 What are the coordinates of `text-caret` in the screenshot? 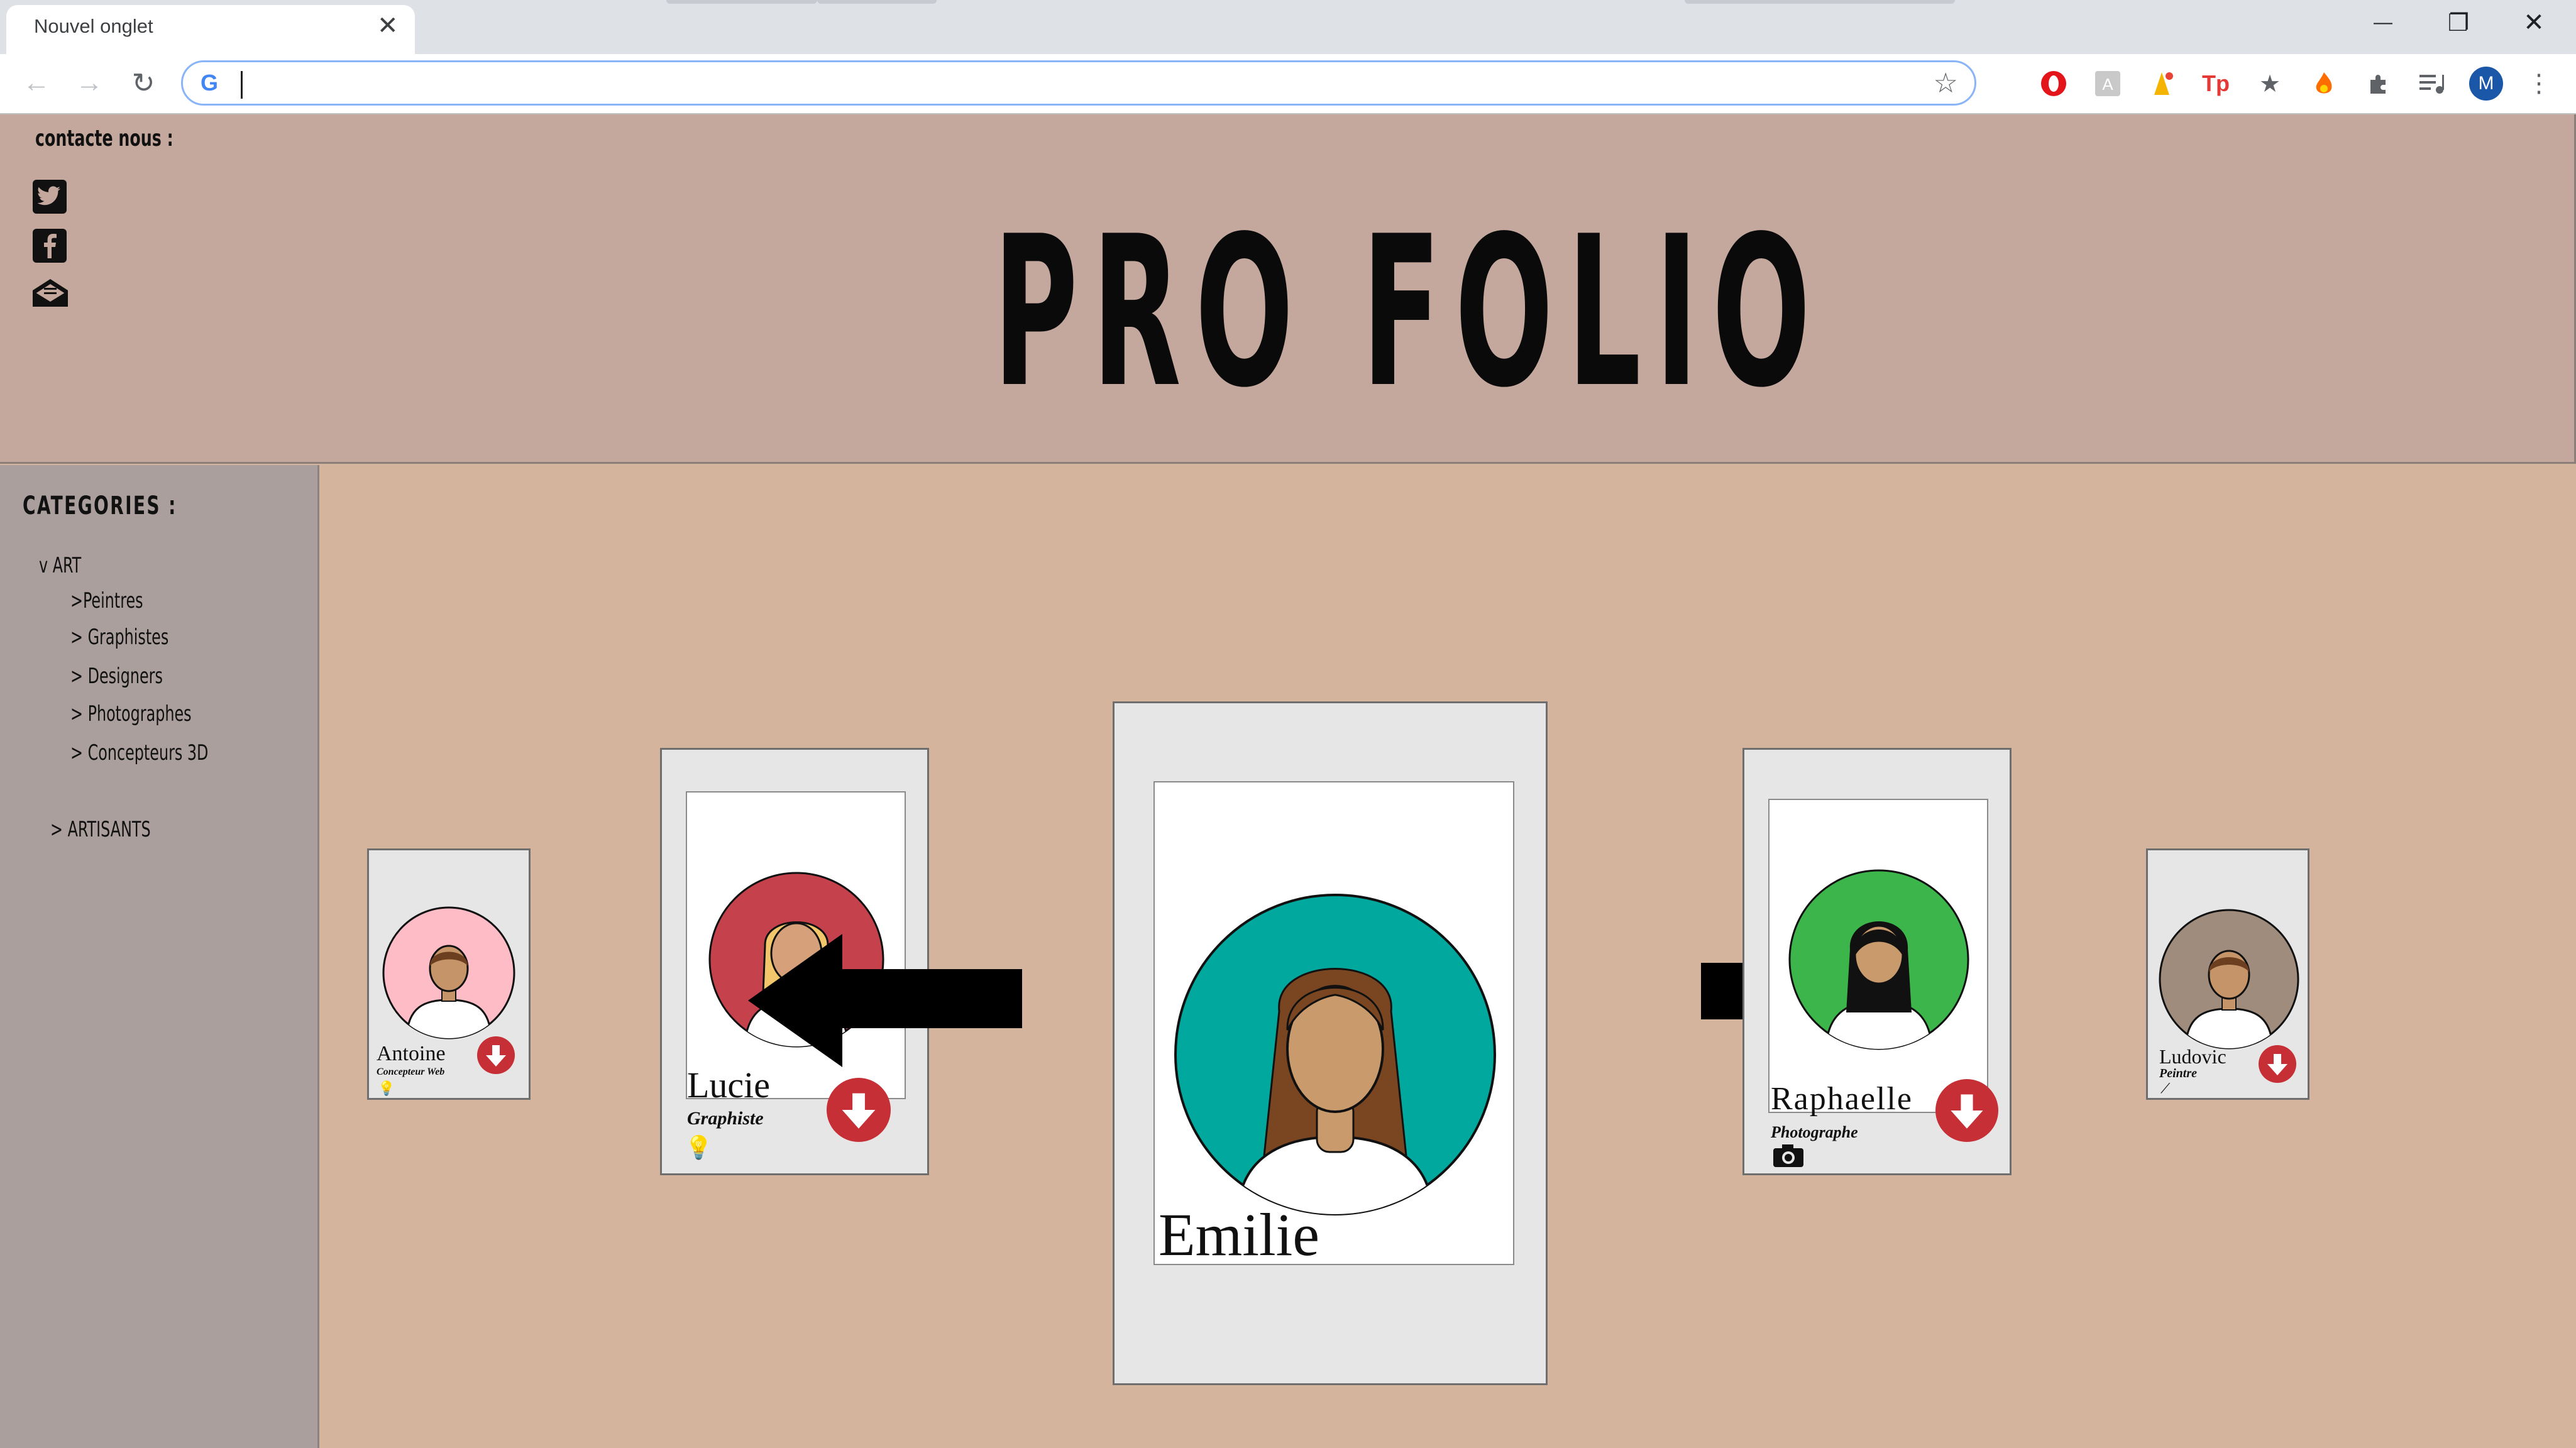 It's located at (242, 85).